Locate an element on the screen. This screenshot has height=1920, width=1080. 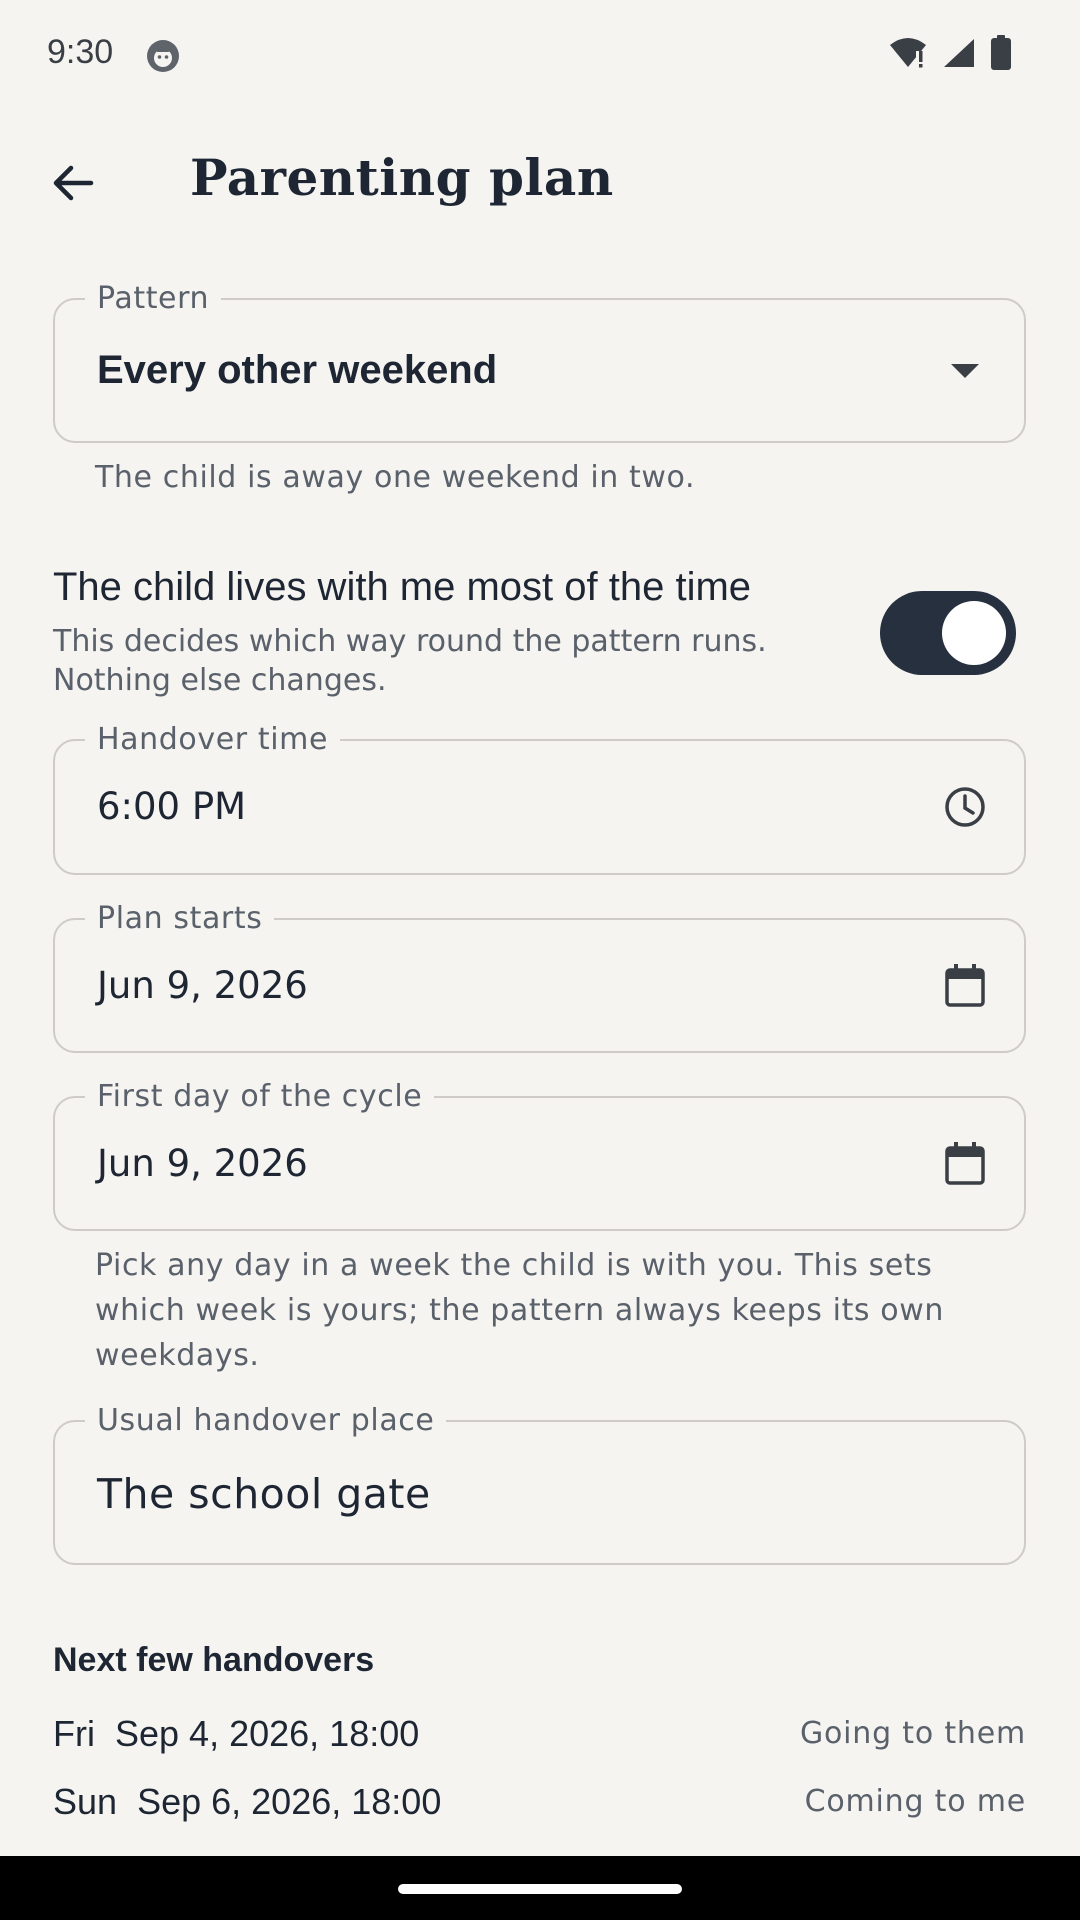
wifi-icon is located at coordinates (908, 55).